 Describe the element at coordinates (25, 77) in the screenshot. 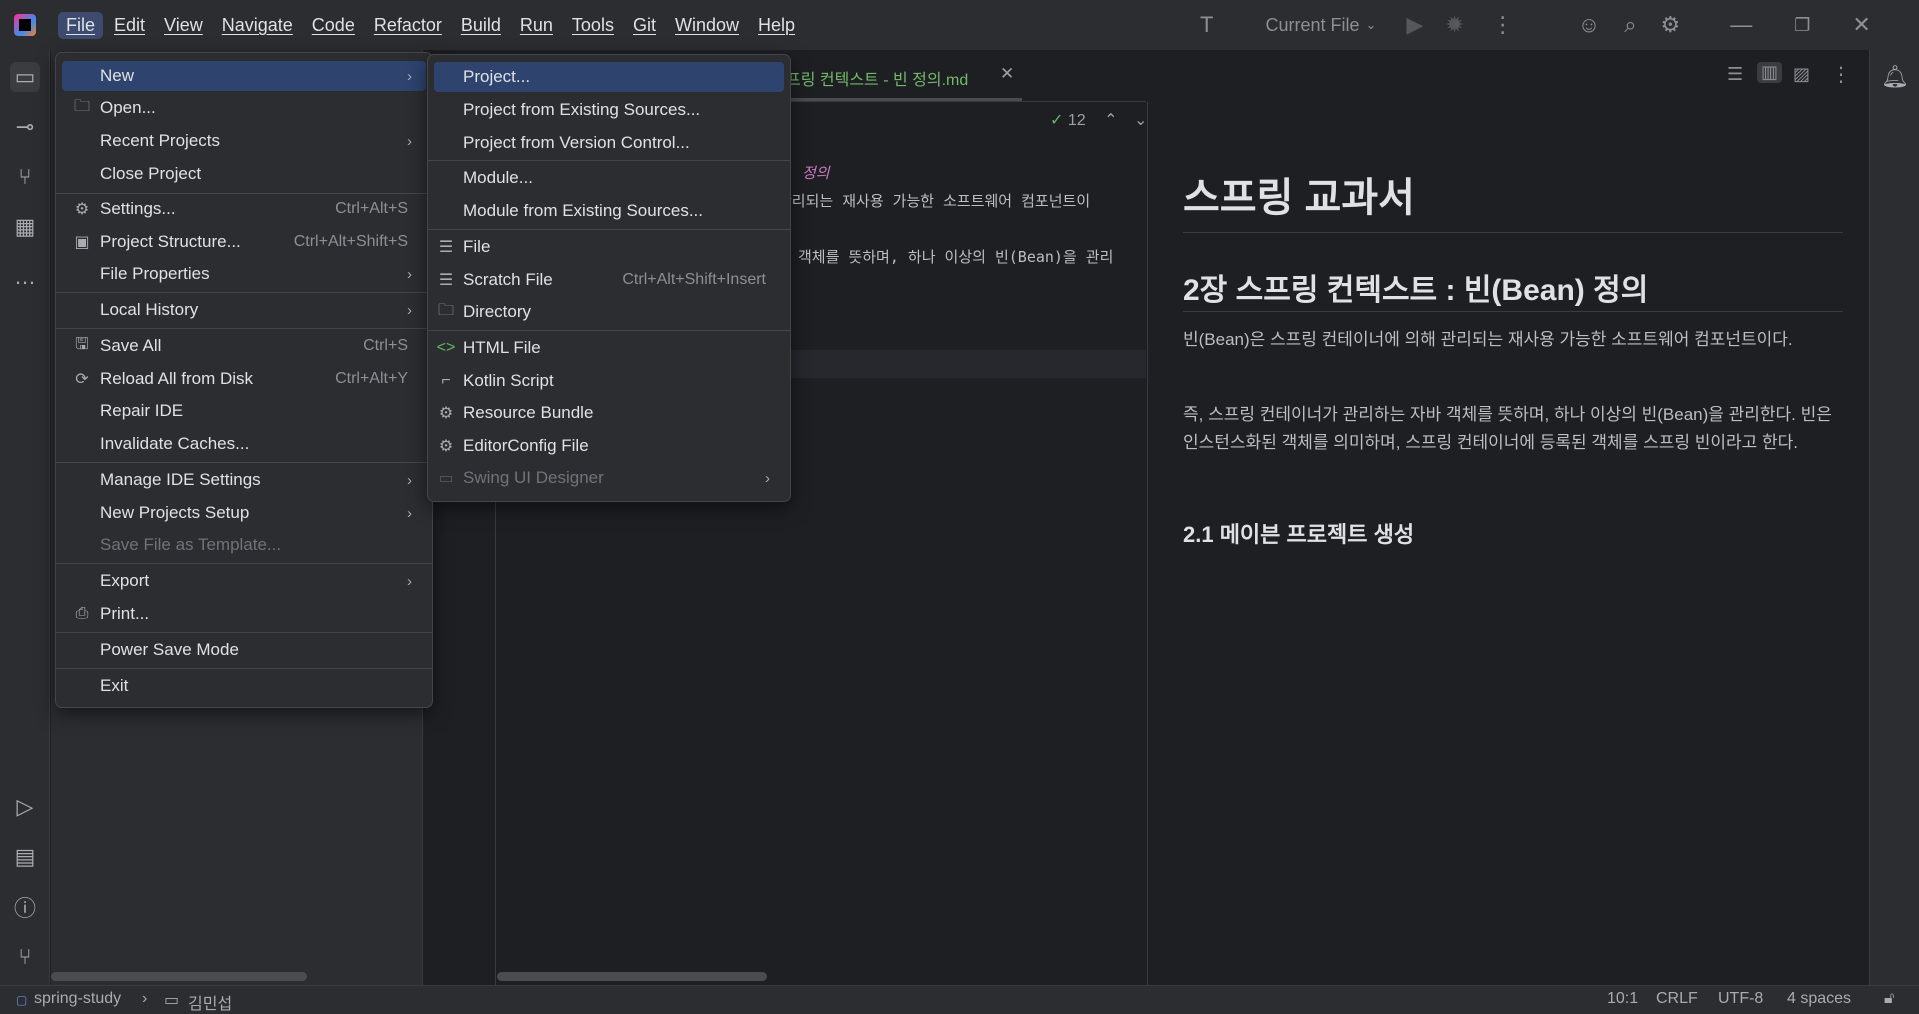

I see `project-folder-icon: ▭` at that location.